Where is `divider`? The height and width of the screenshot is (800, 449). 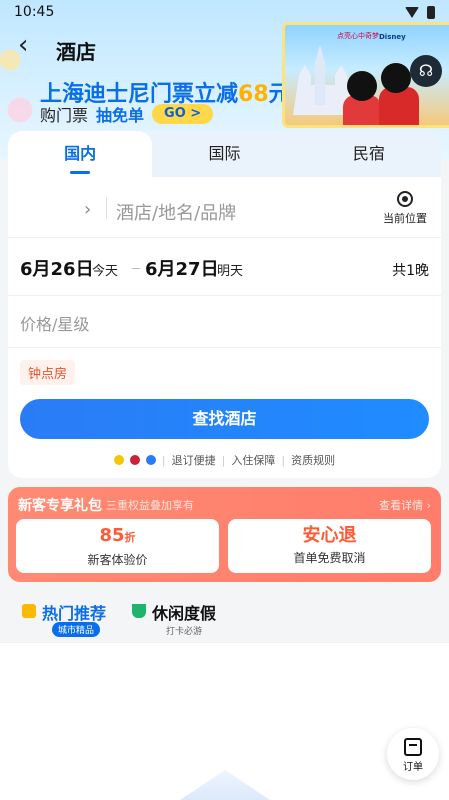
divider is located at coordinates (106, 208).